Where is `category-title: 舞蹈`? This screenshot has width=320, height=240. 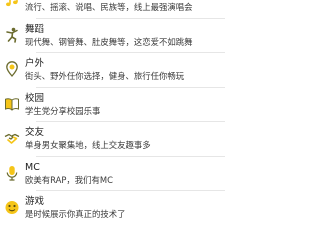
category-title: 舞蹈 is located at coordinates (35, 29).